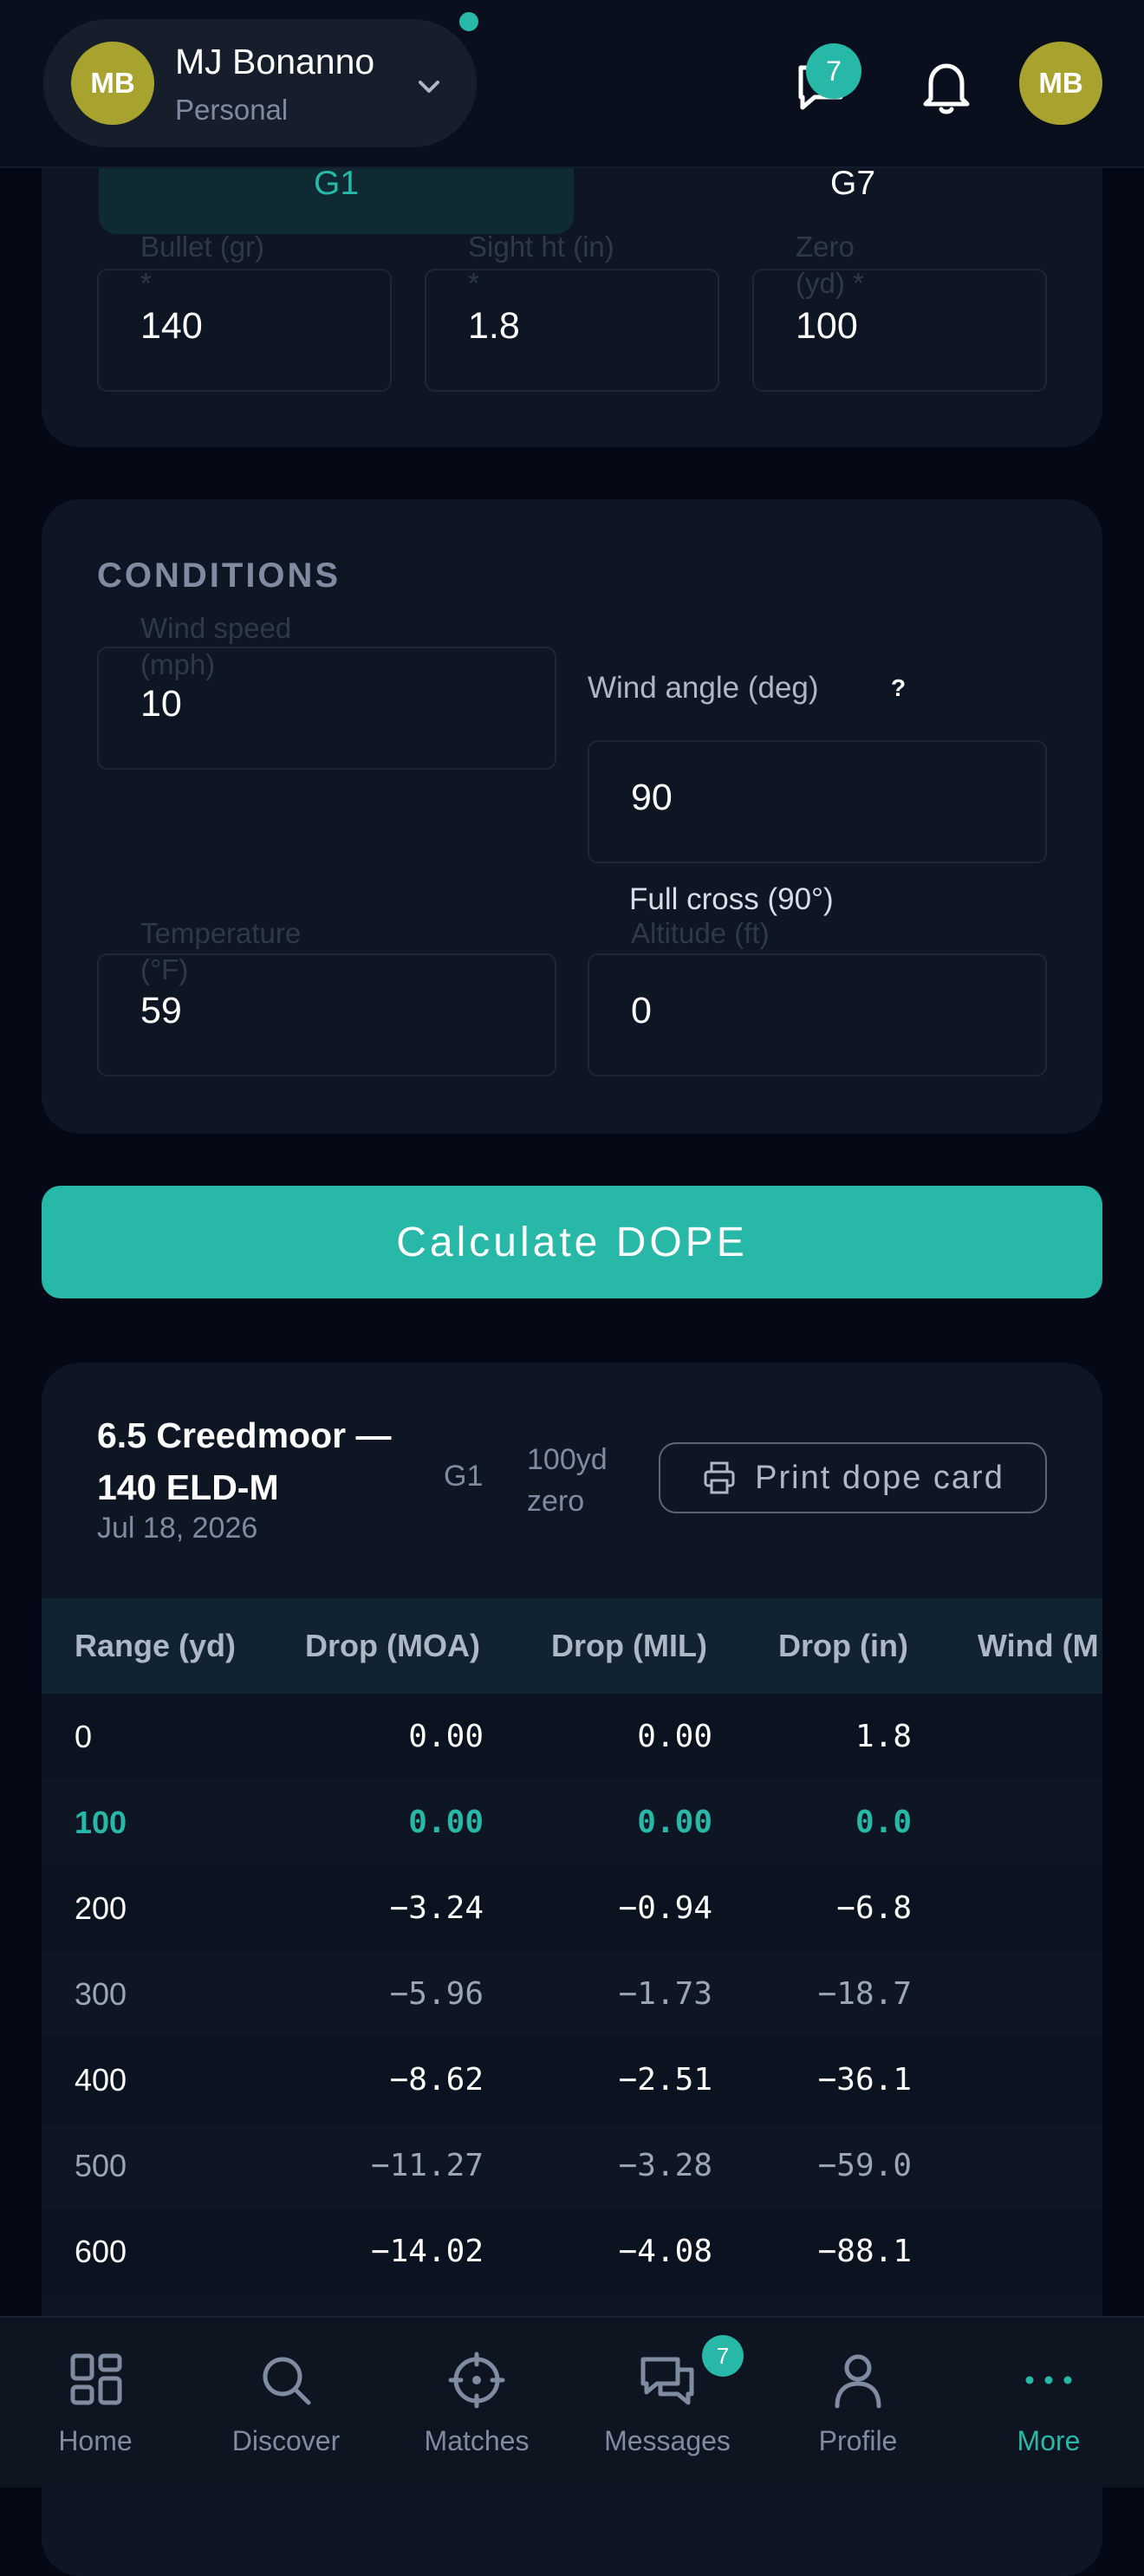 The image size is (1144, 2576). I want to click on cell-in: −59.0, so click(864, 2165).